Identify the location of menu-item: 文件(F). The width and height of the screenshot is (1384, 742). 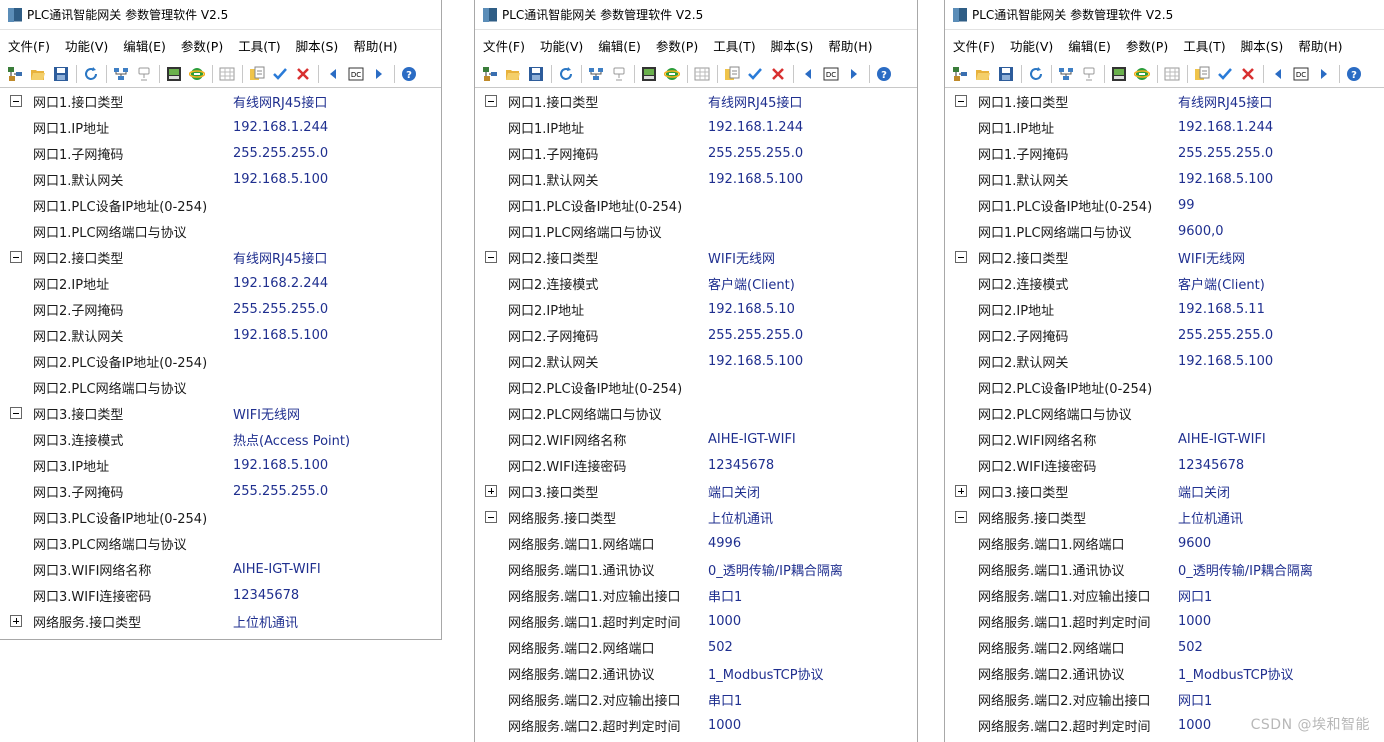
(974, 45).